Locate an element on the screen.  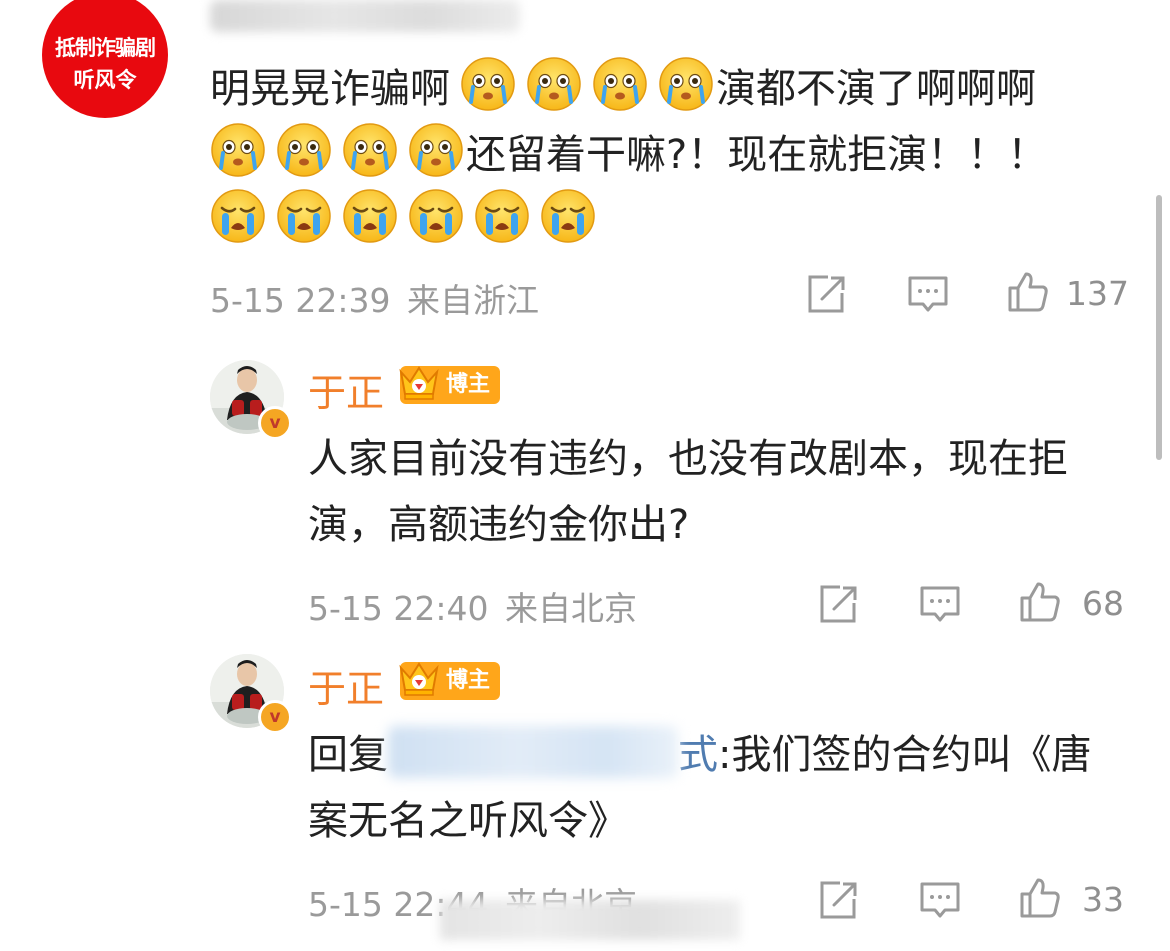
like-count: 68 is located at coordinates (1103, 603).